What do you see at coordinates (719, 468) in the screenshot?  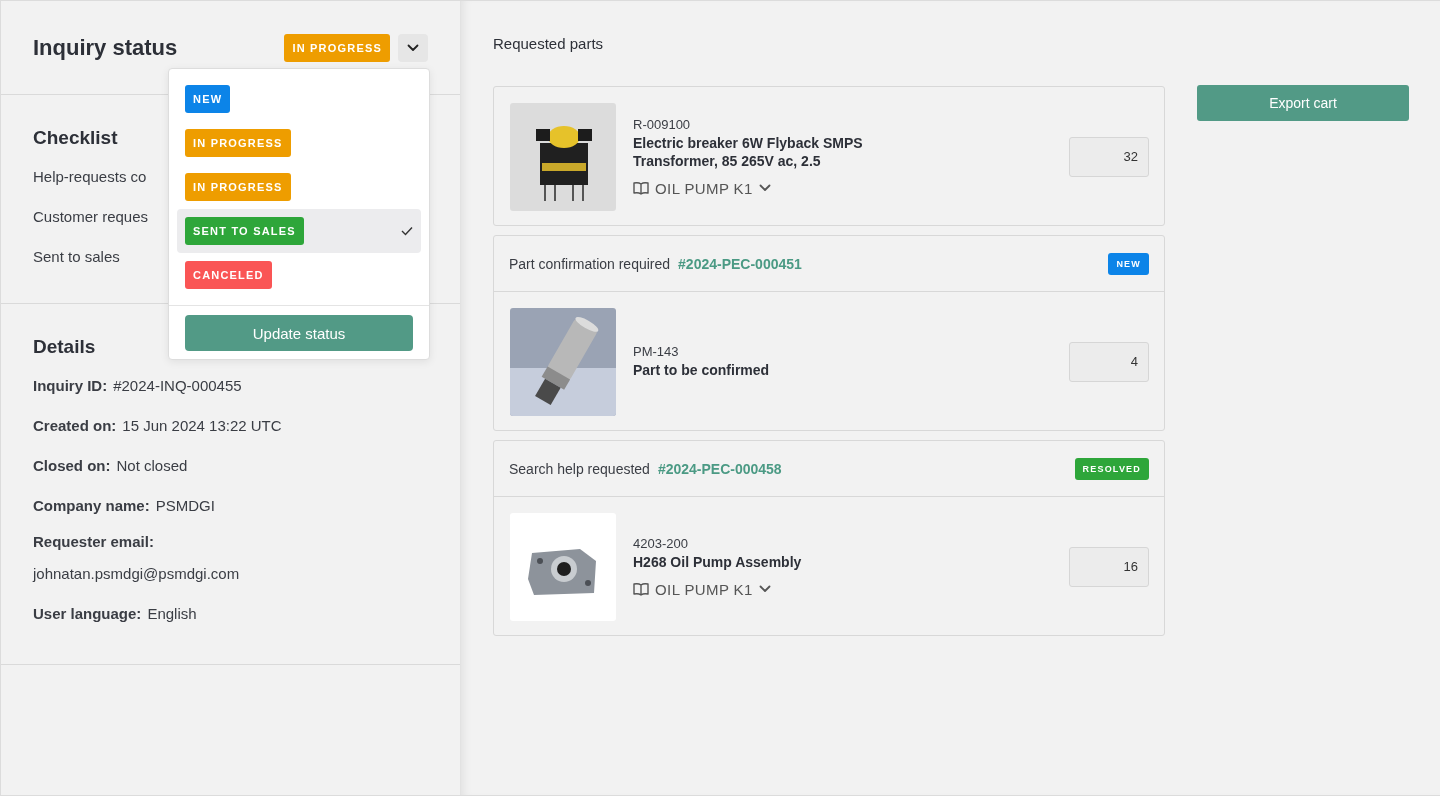 I see `request-link: #2024-PEC-000458` at bounding box center [719, 468].